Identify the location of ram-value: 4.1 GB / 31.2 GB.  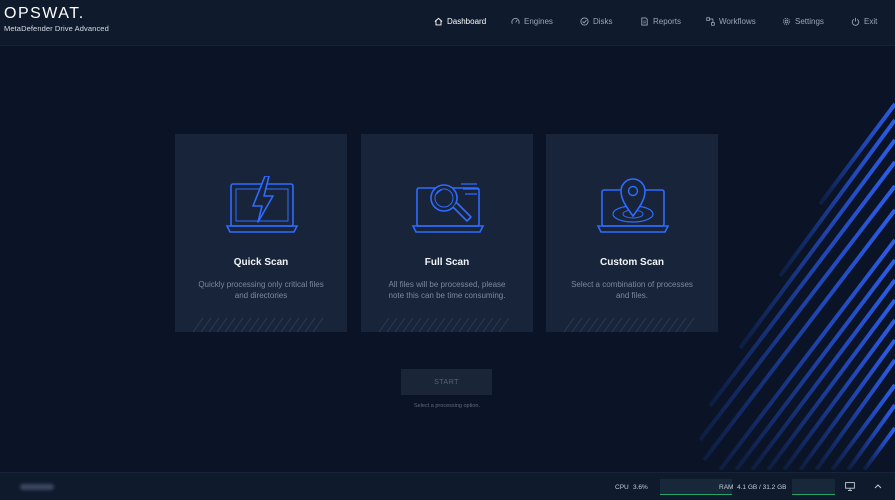
(762, 487).